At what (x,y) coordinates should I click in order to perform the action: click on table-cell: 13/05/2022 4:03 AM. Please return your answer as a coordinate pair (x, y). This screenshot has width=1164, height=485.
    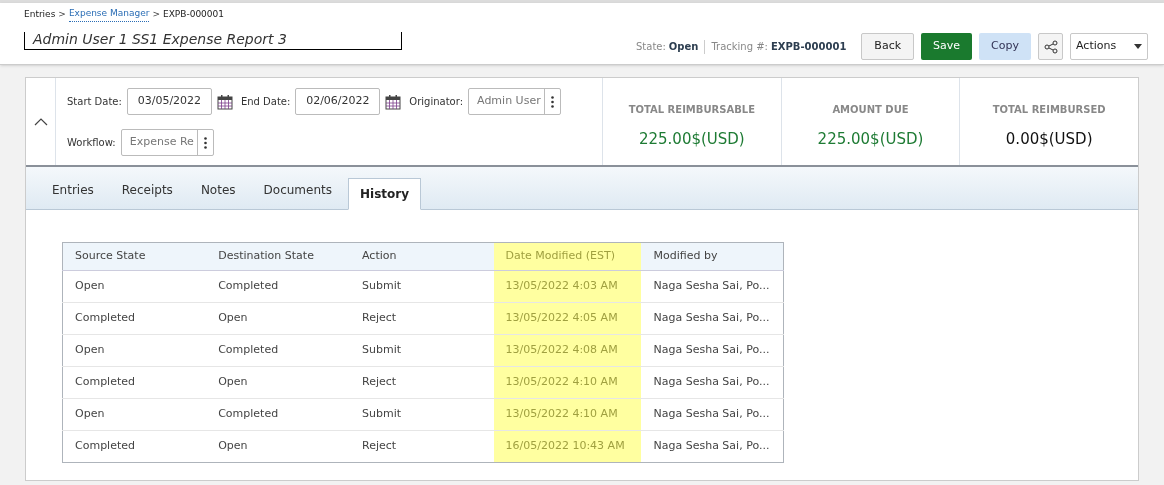
    Looking at the image, I should click on (567, 286).